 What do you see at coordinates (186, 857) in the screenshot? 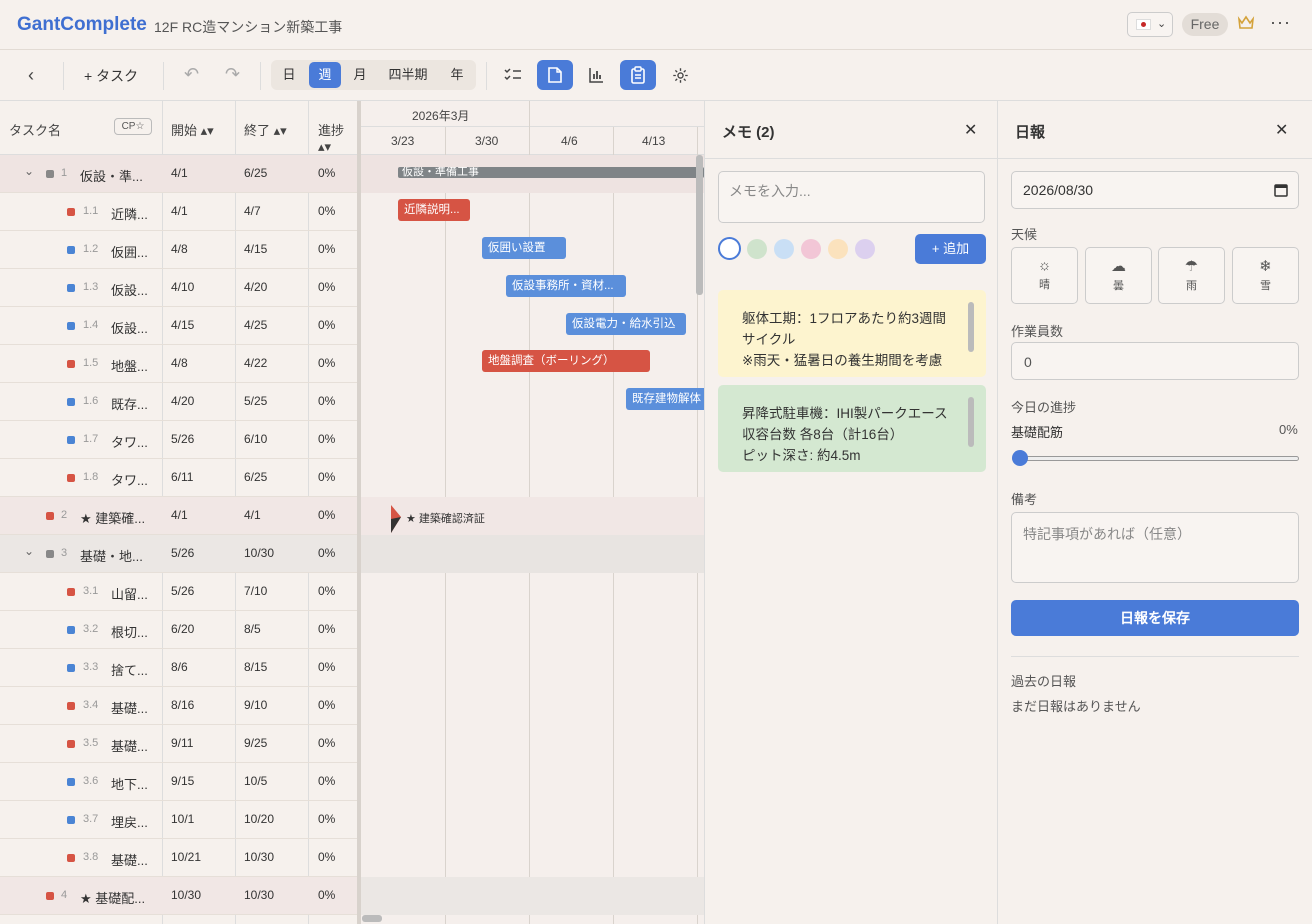
I see `task-start: 10/21` at bounding box center [186, 857].